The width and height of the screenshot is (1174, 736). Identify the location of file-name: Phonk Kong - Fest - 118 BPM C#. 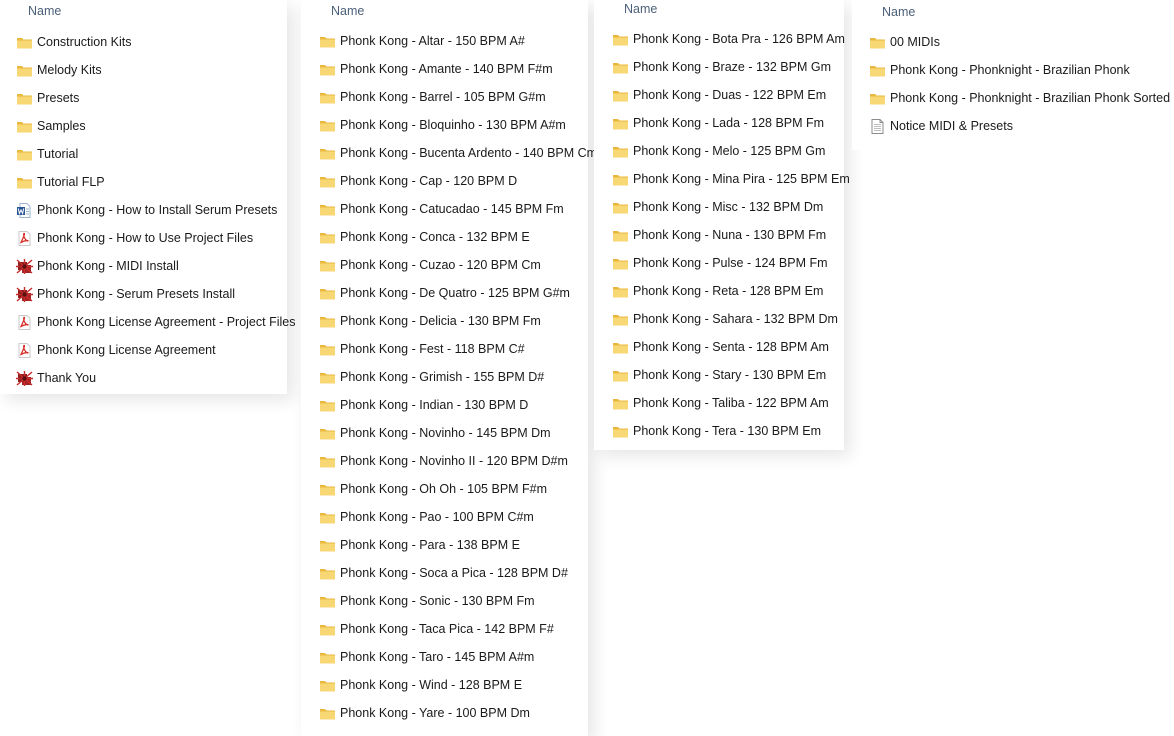
(432, 349).